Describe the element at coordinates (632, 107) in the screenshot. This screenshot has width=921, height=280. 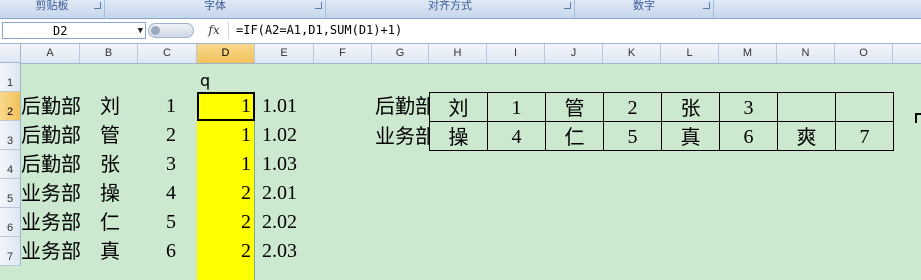
I see `cell-k2: 2` at that location.